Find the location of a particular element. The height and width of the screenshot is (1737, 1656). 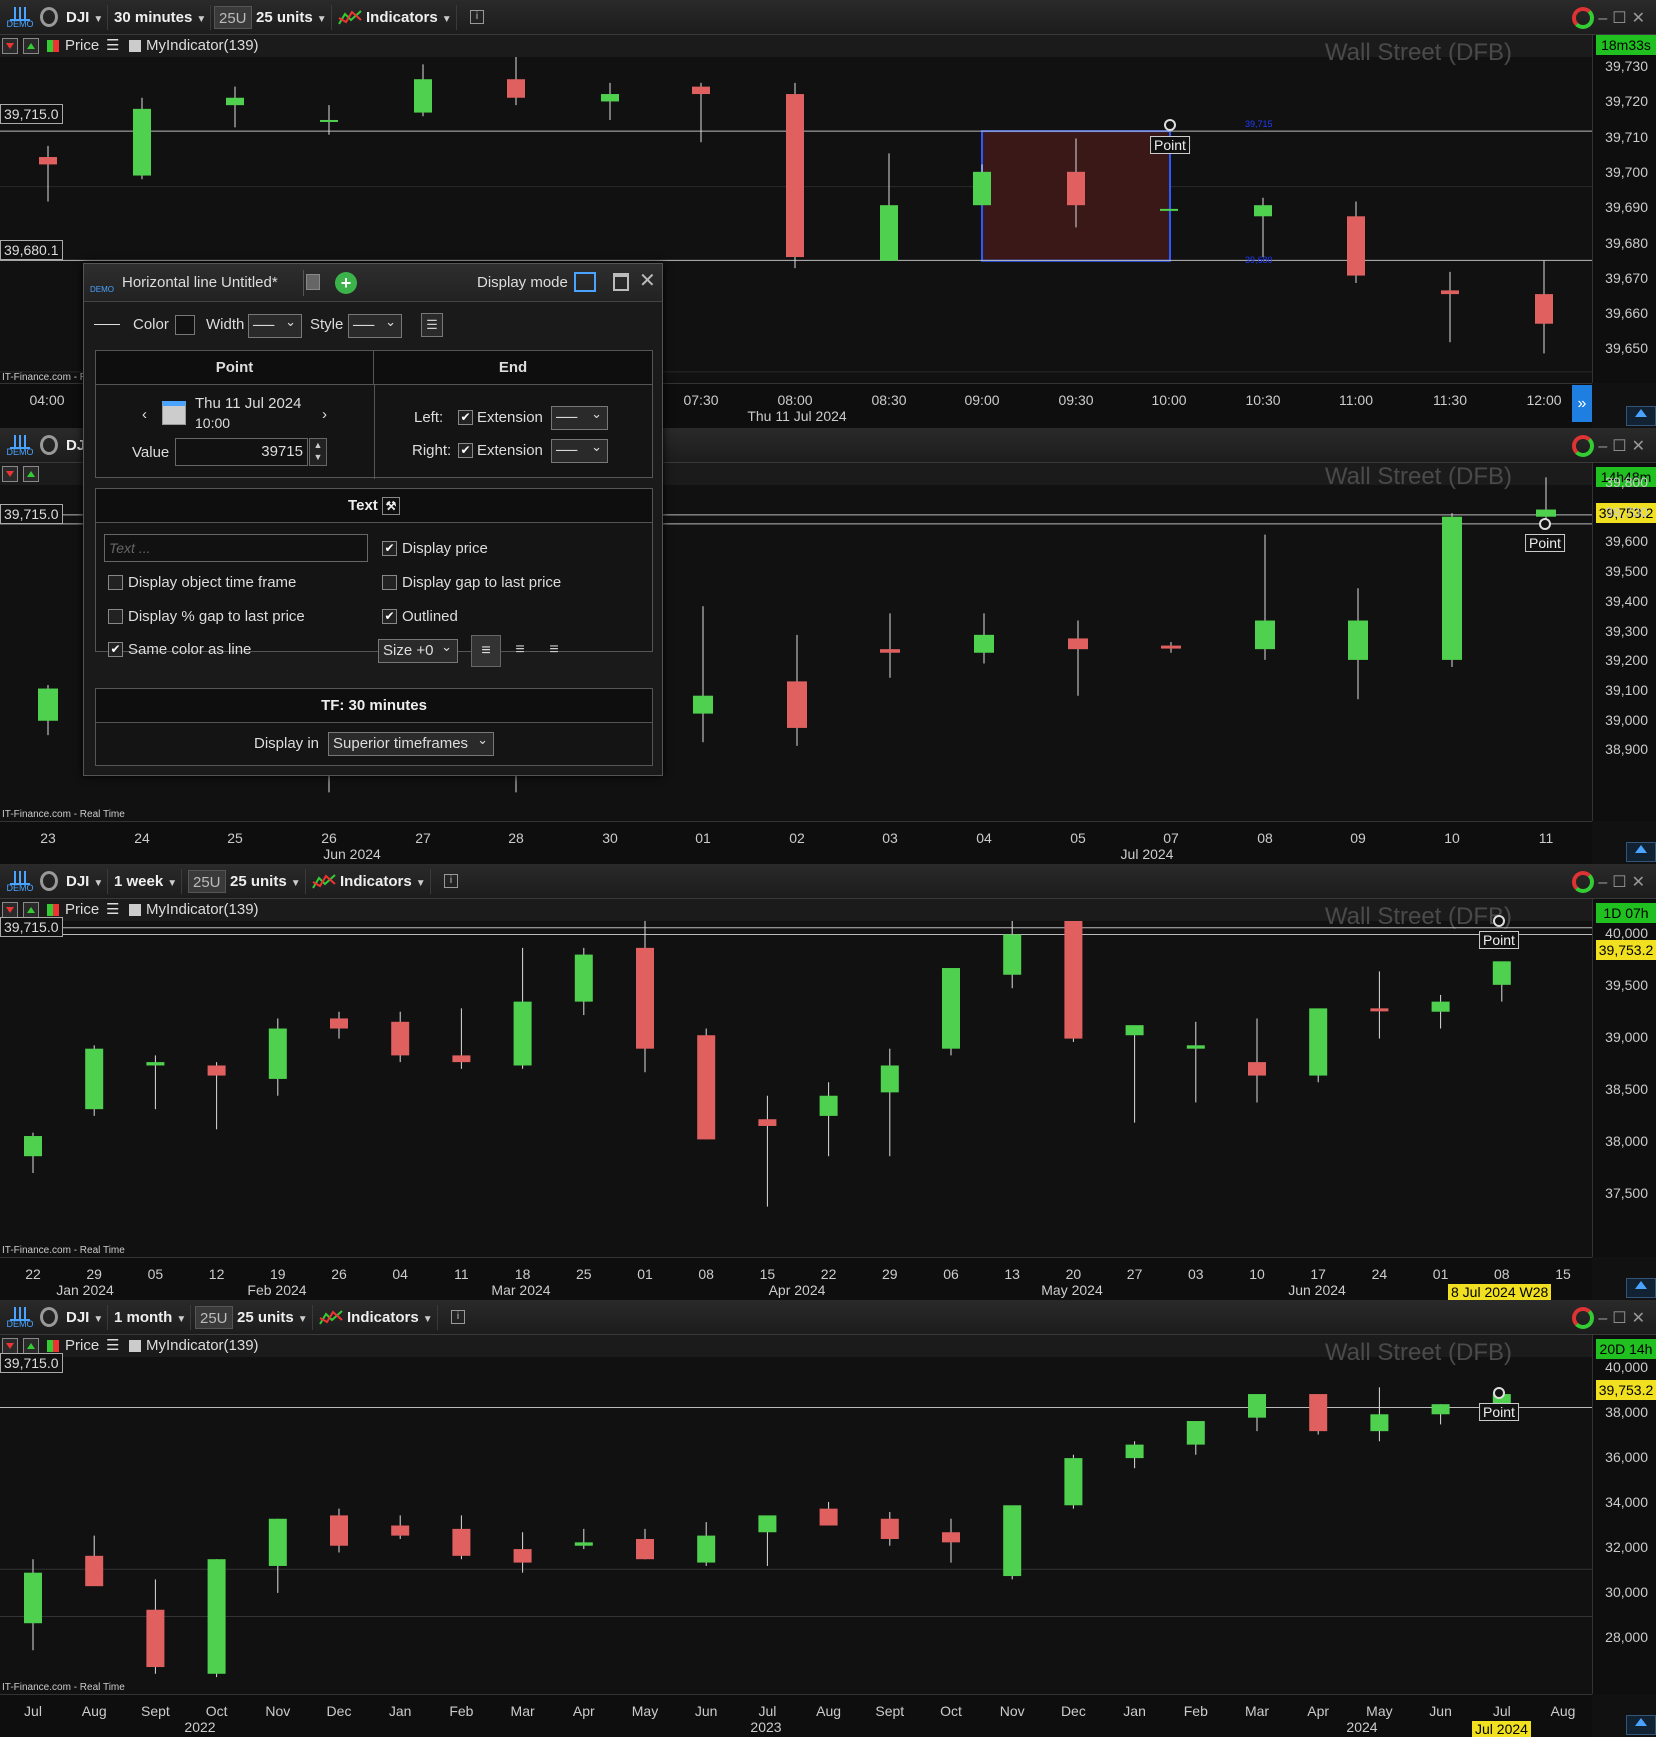

template-dropdown: Untitled* is located at coordinates (257, 283).